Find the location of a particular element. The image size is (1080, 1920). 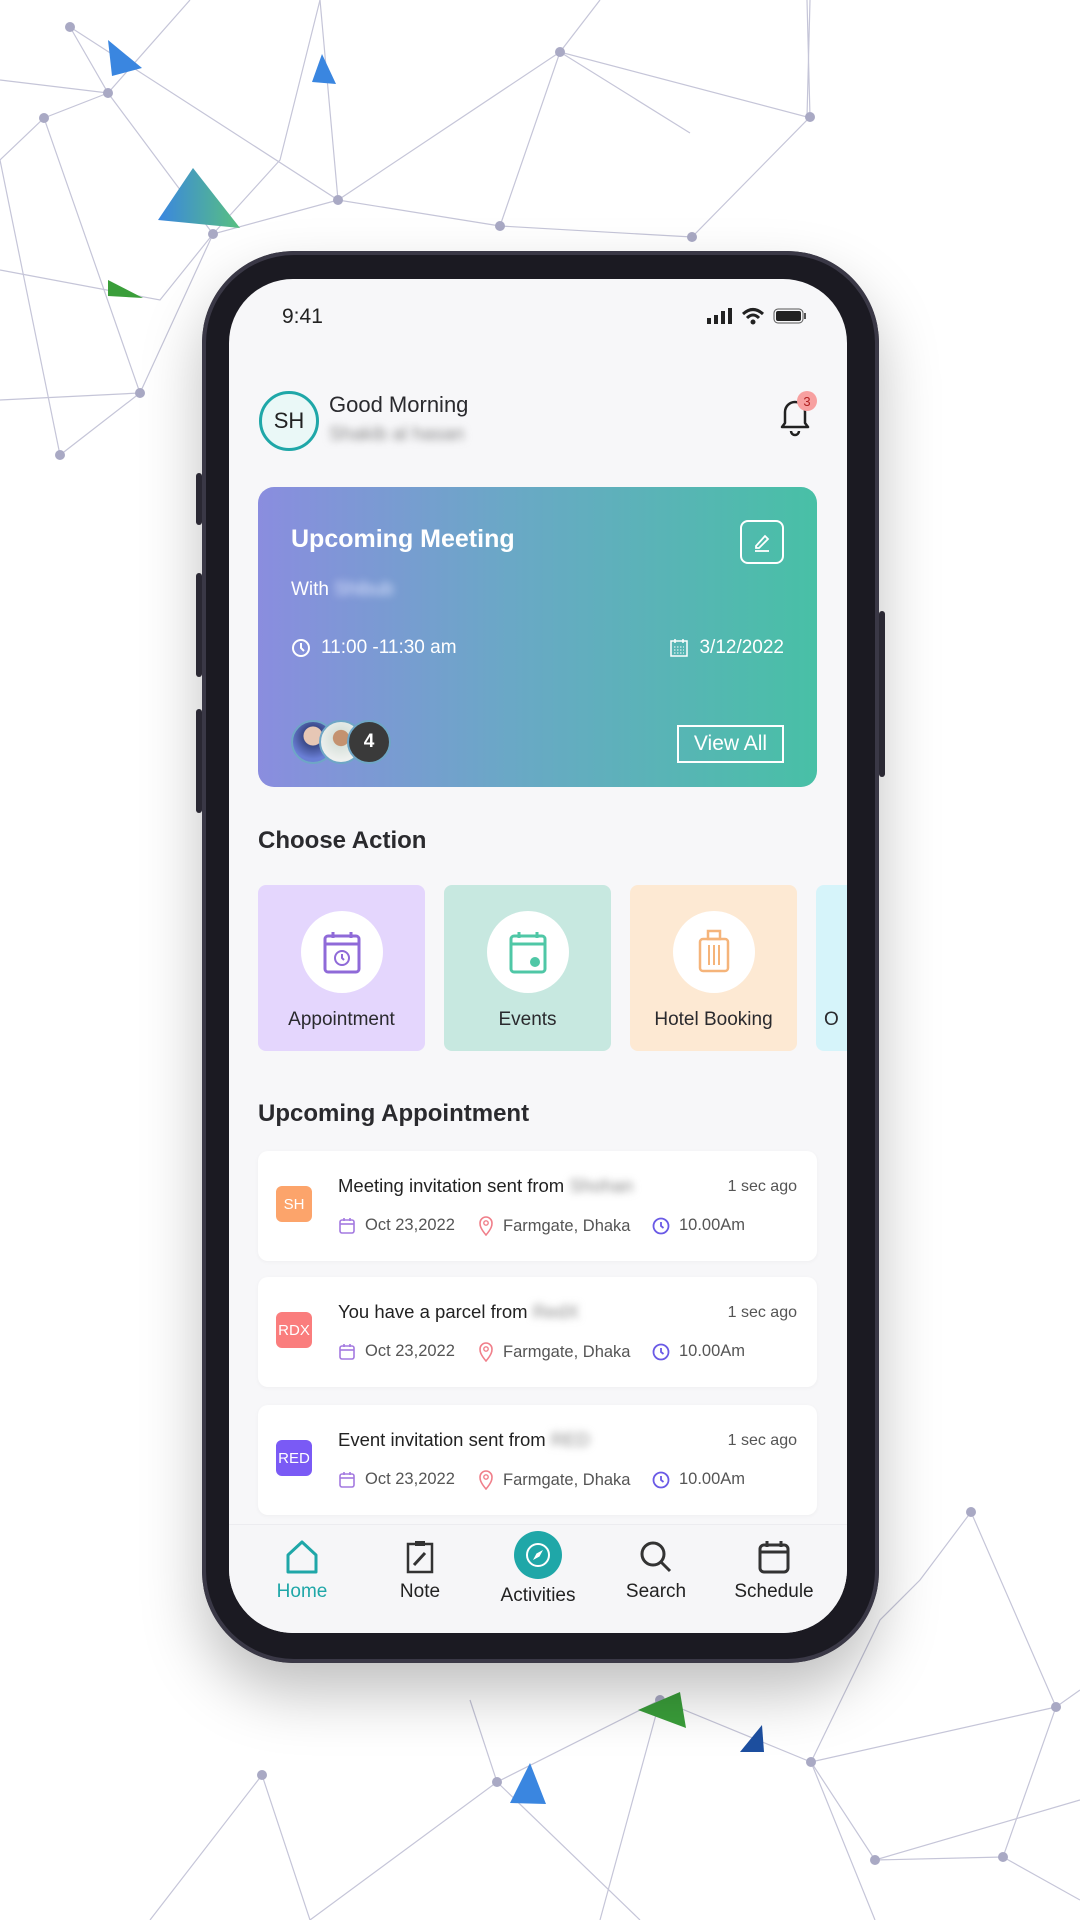

action-label: Events is located at coordinates (527, 1019).